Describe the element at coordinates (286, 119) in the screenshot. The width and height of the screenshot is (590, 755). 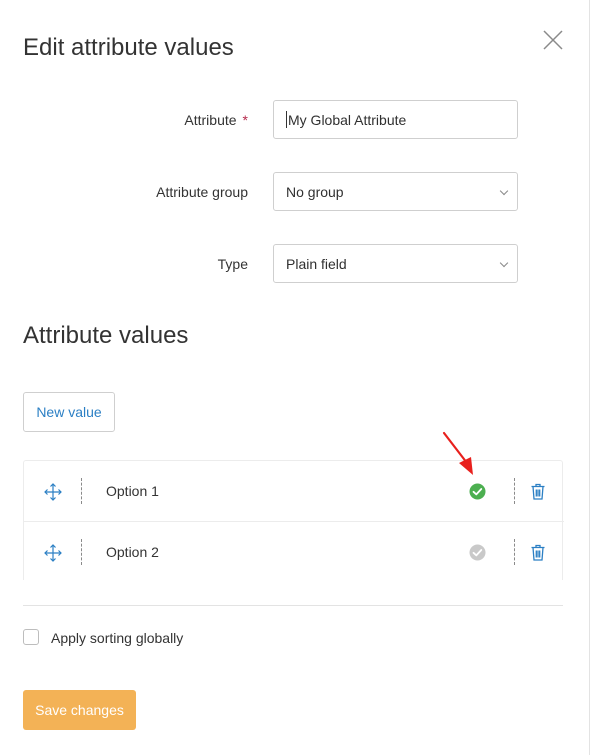
I see `text-cursor` at that location.